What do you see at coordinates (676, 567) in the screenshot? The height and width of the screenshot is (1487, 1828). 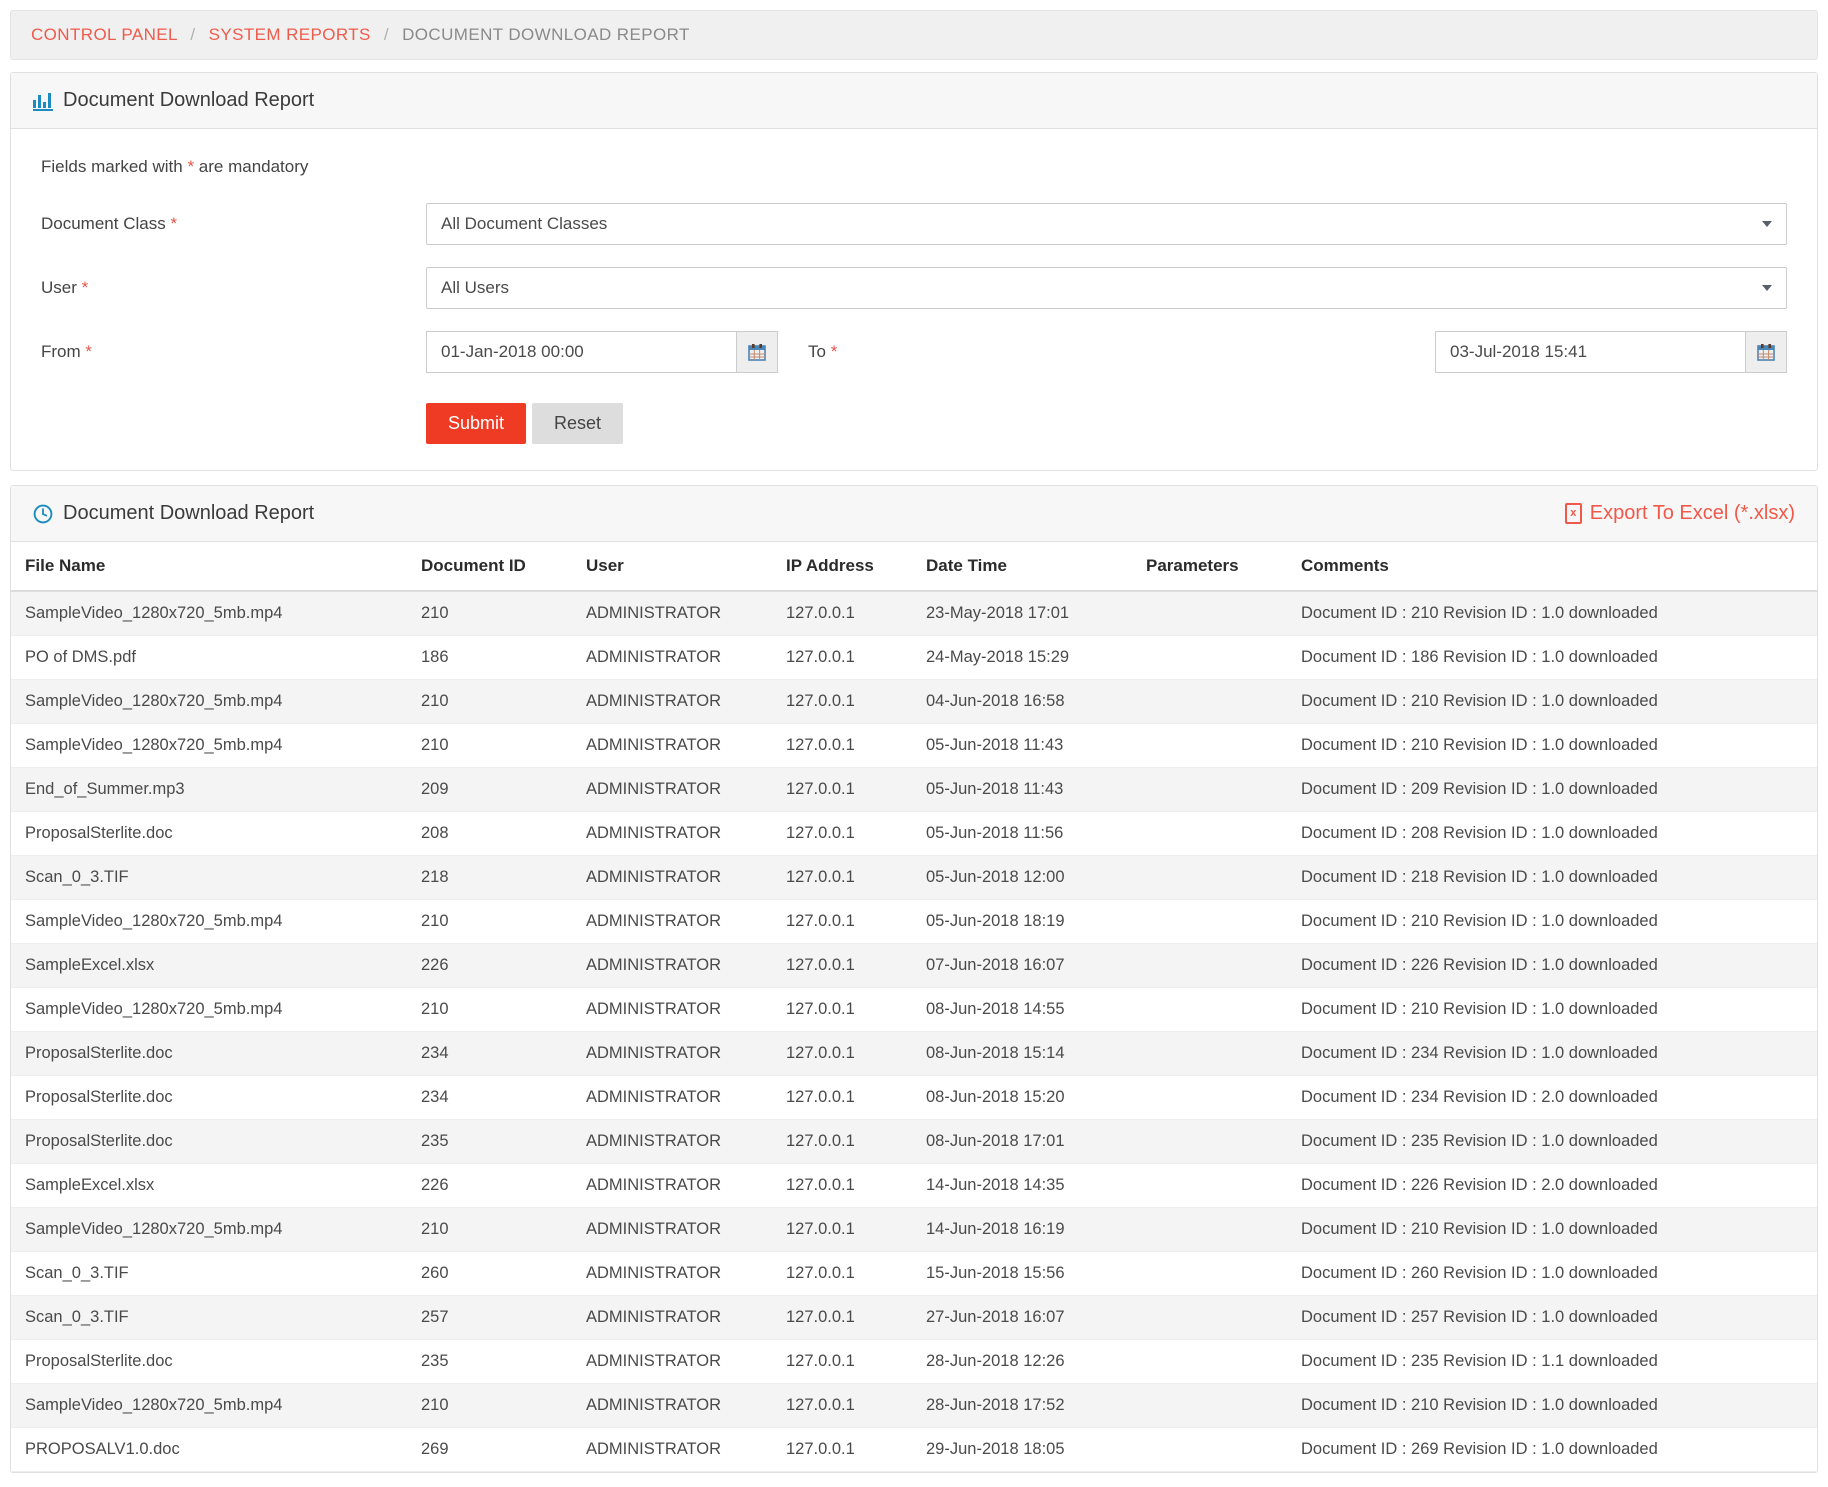 I see `column-header-user: User` at bounding box center [676, 567].